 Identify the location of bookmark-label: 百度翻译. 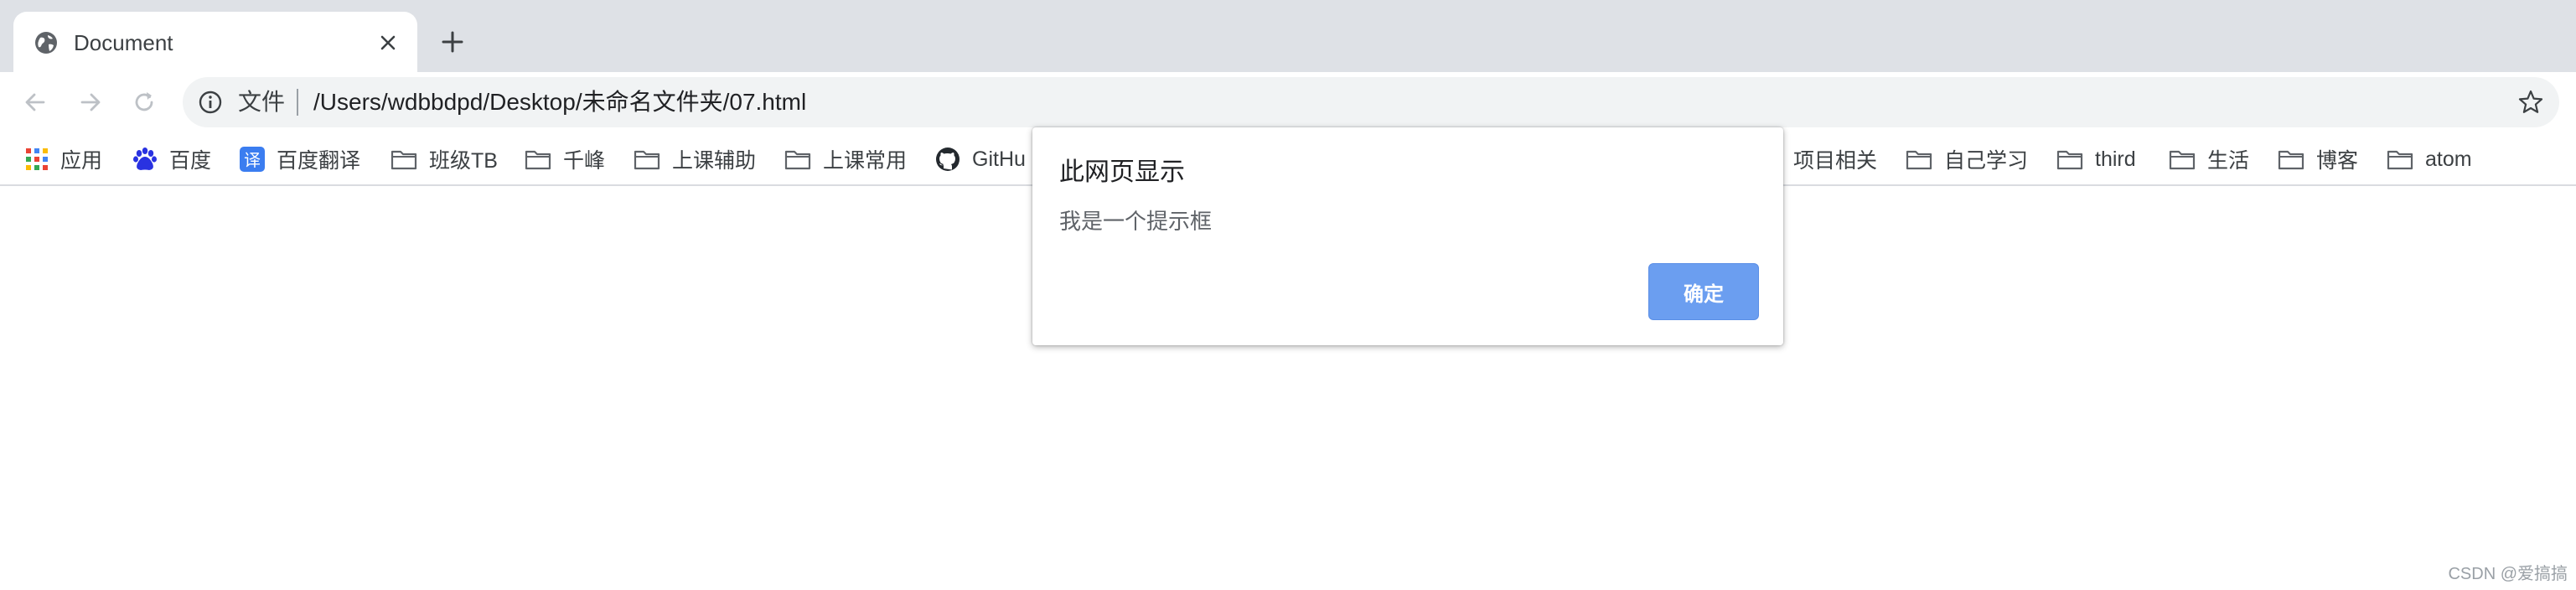
(319, 161).